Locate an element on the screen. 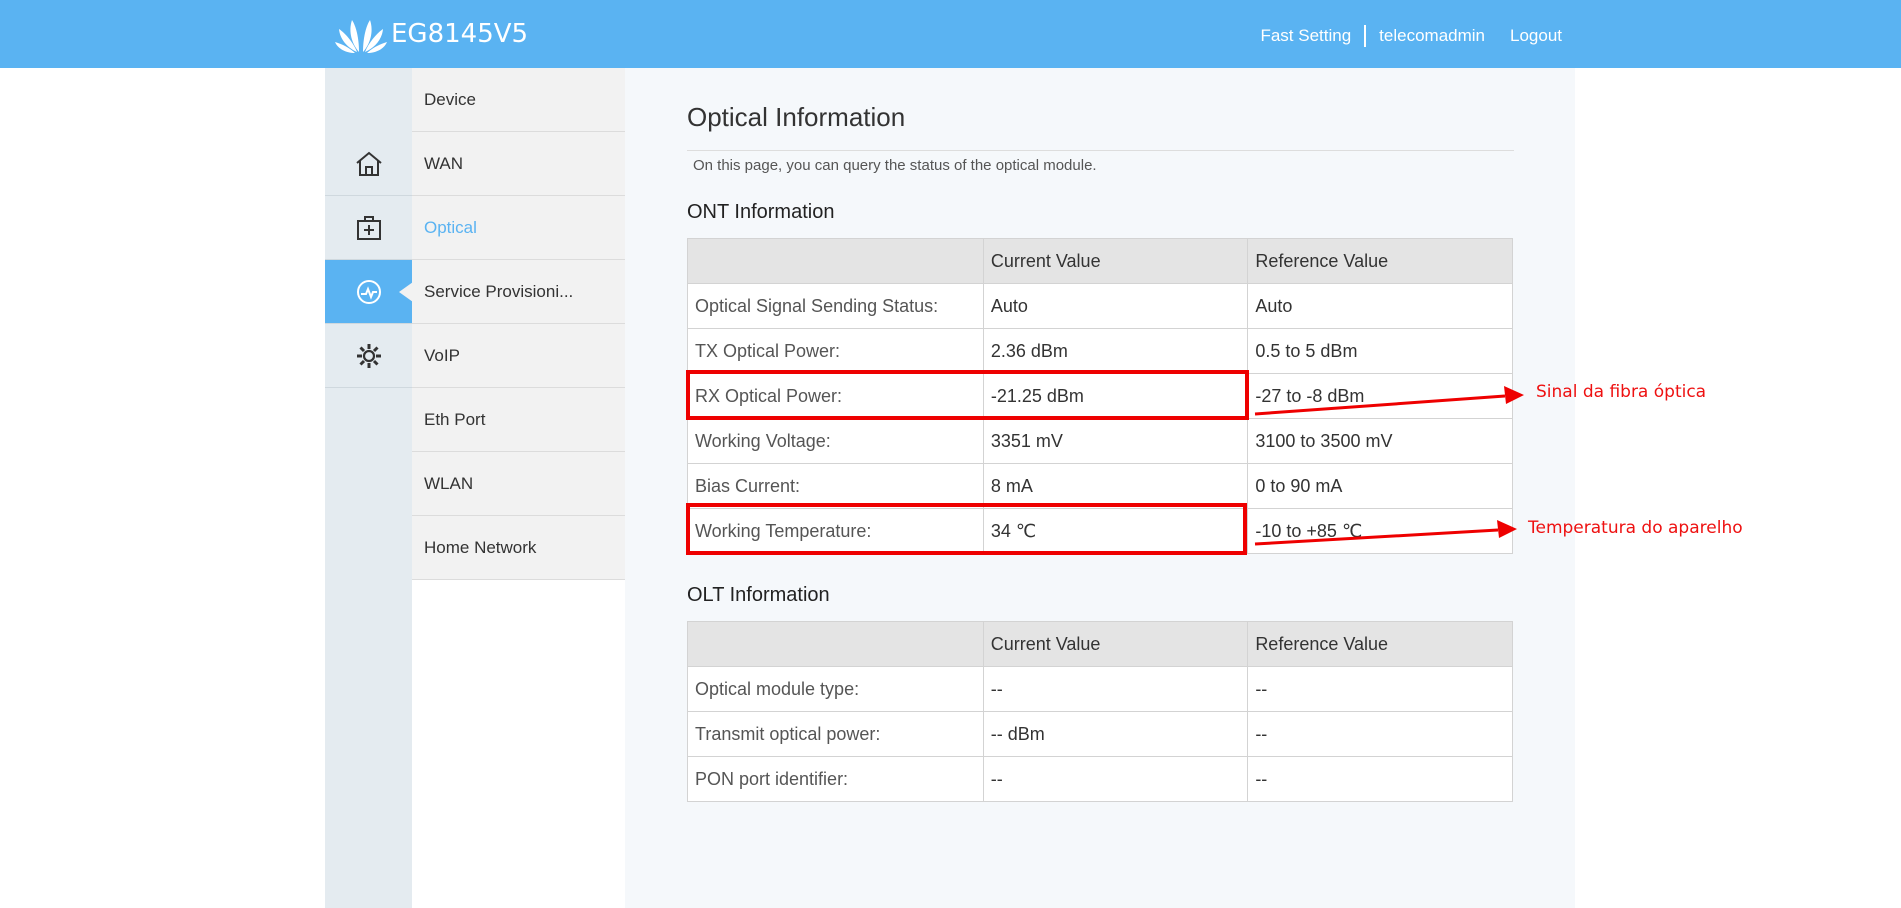 The height and width of the screenshot is (908, 1901). olt-section-title: OLT Information is located at coordinates (758, 595).